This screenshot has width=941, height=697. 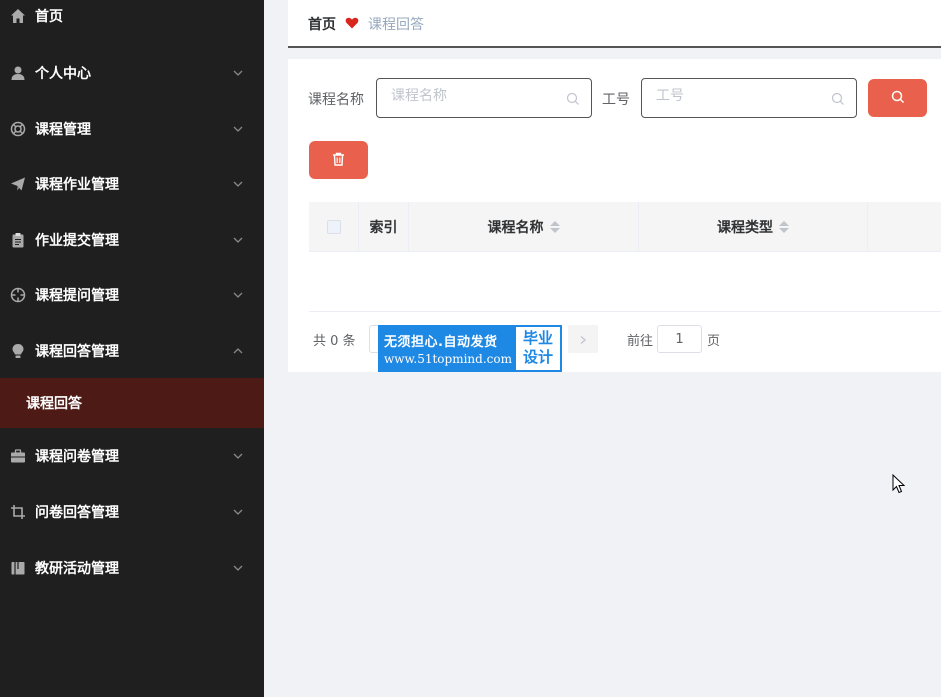 I want to click on briefcase-icon, so click(x=18, y=456).